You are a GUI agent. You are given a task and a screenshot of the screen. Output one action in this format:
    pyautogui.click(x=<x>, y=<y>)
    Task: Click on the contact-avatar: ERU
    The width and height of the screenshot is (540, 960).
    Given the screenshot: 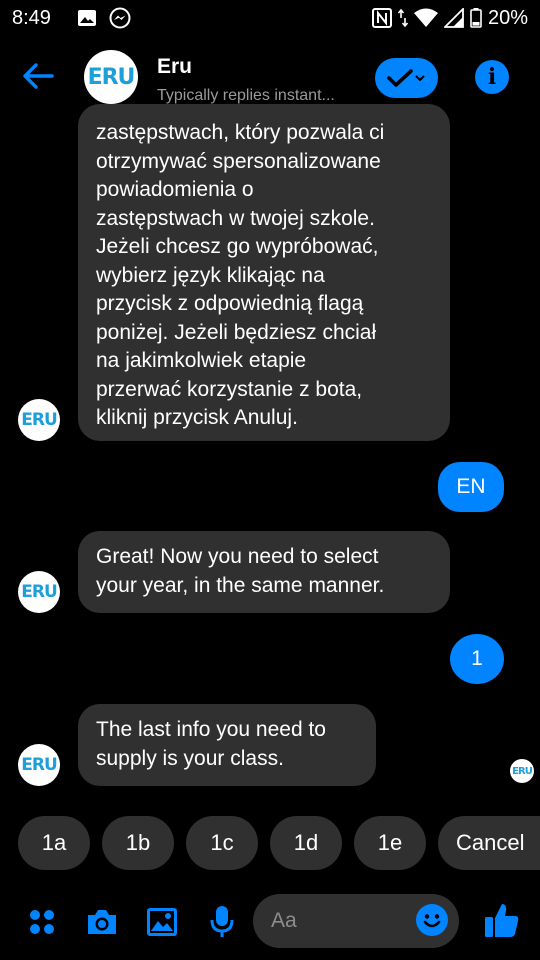 What is the action you would take?
    pyautogui.click(x=111, y=77)
    